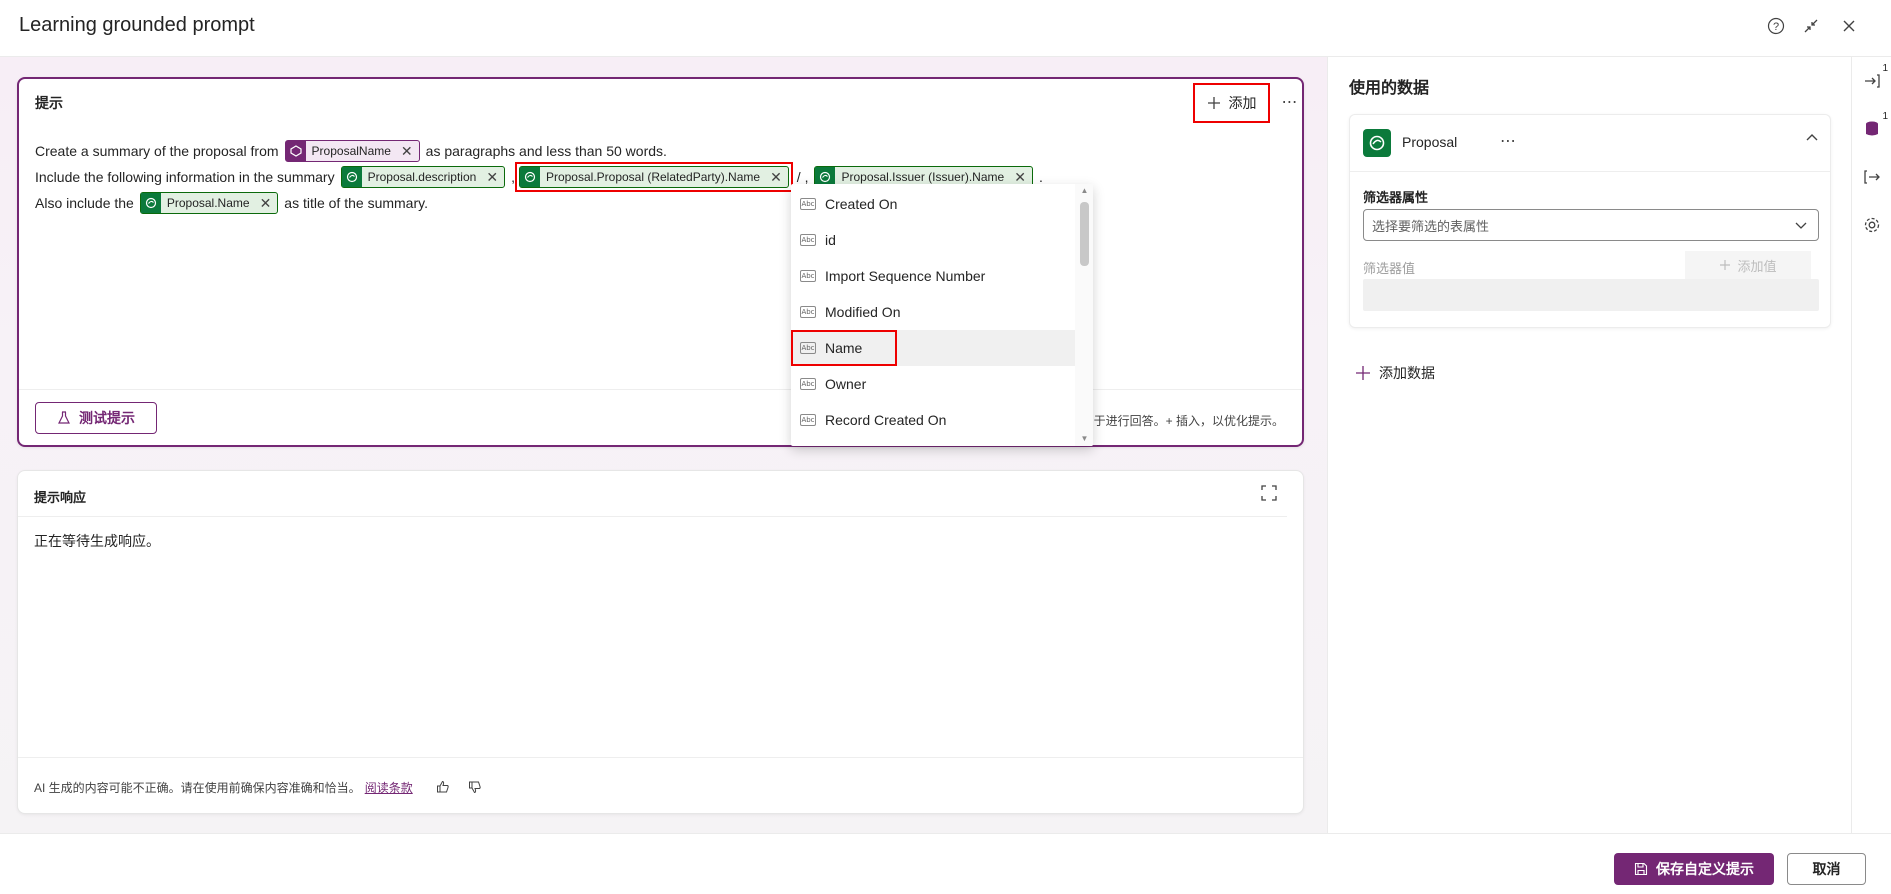  Describe the element at coordinates (933, 384) in the screenshot. I see `dropdown-item-owner: Abc Owner` at that location.